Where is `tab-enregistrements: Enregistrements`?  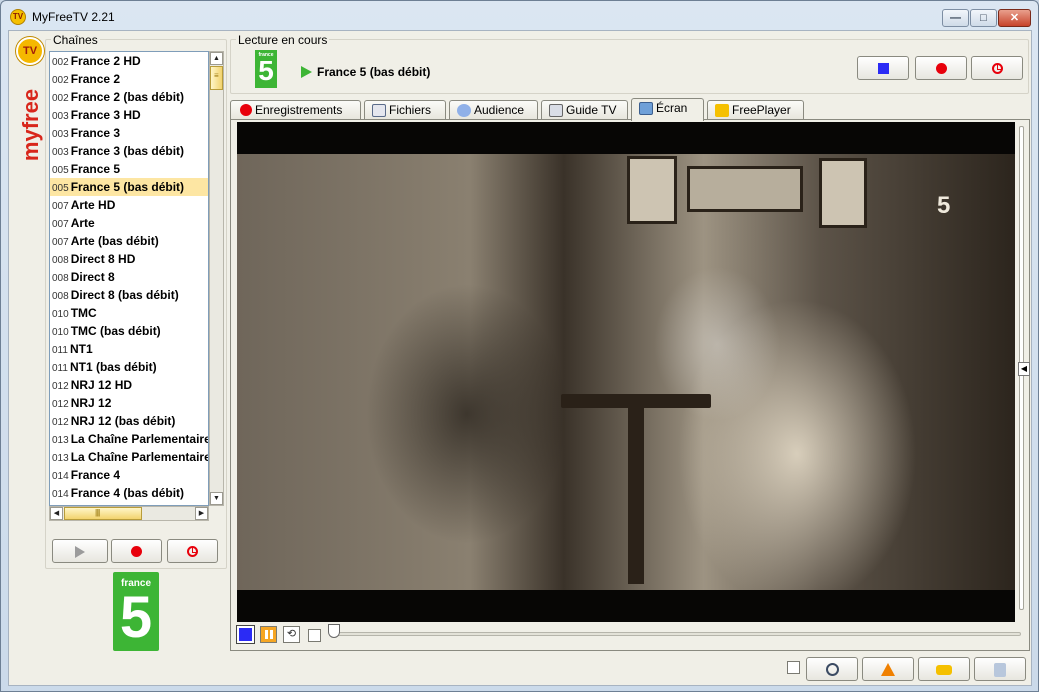
tab-enregistrements: Enregistrements is located at coordinates (295, 110).